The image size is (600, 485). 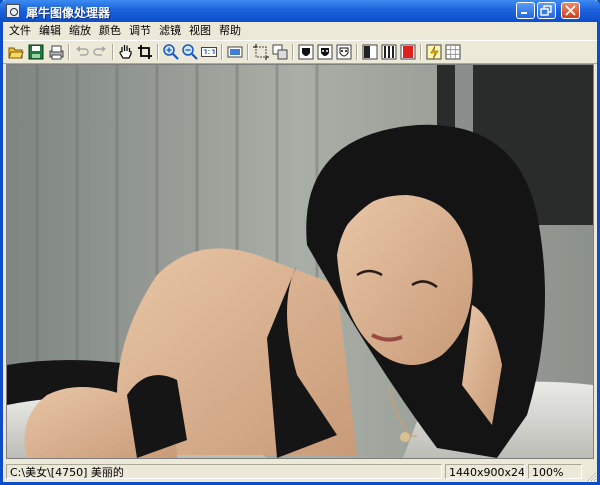 I want to click on grid-button, so click(x=453, y=52).